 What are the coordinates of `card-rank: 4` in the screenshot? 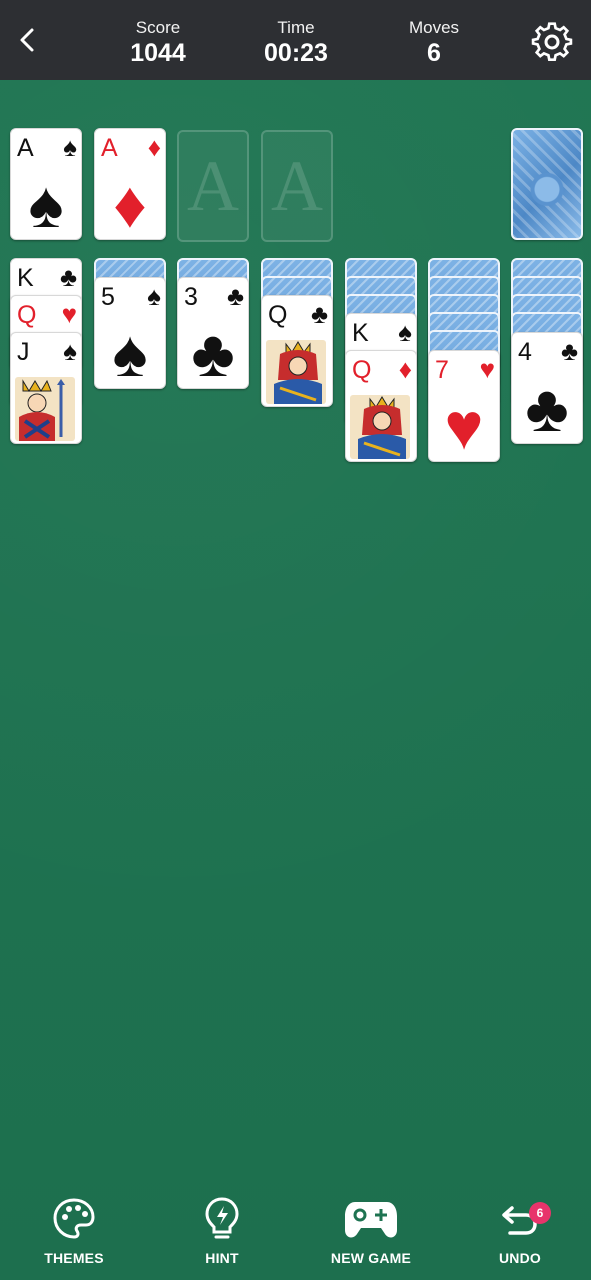 It's located at (525, 352).